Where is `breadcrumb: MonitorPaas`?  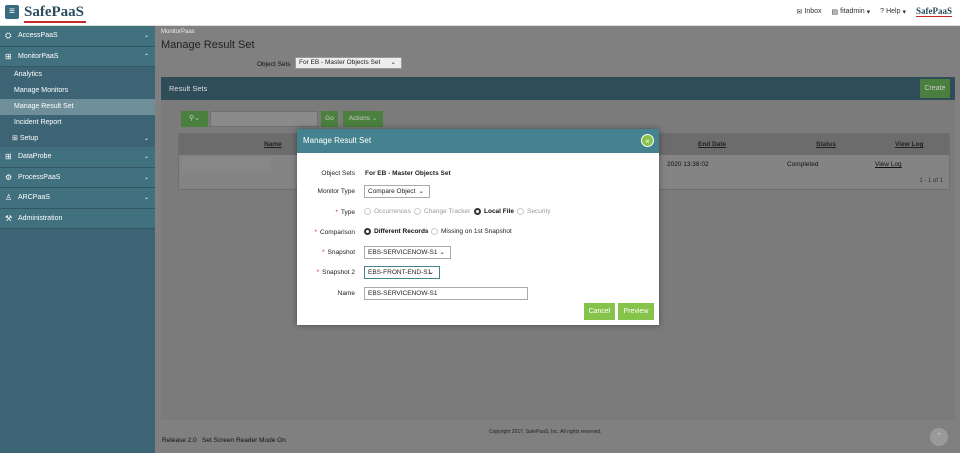
breadcrumb: MonitorPaas is located at coordinates (178, 32).